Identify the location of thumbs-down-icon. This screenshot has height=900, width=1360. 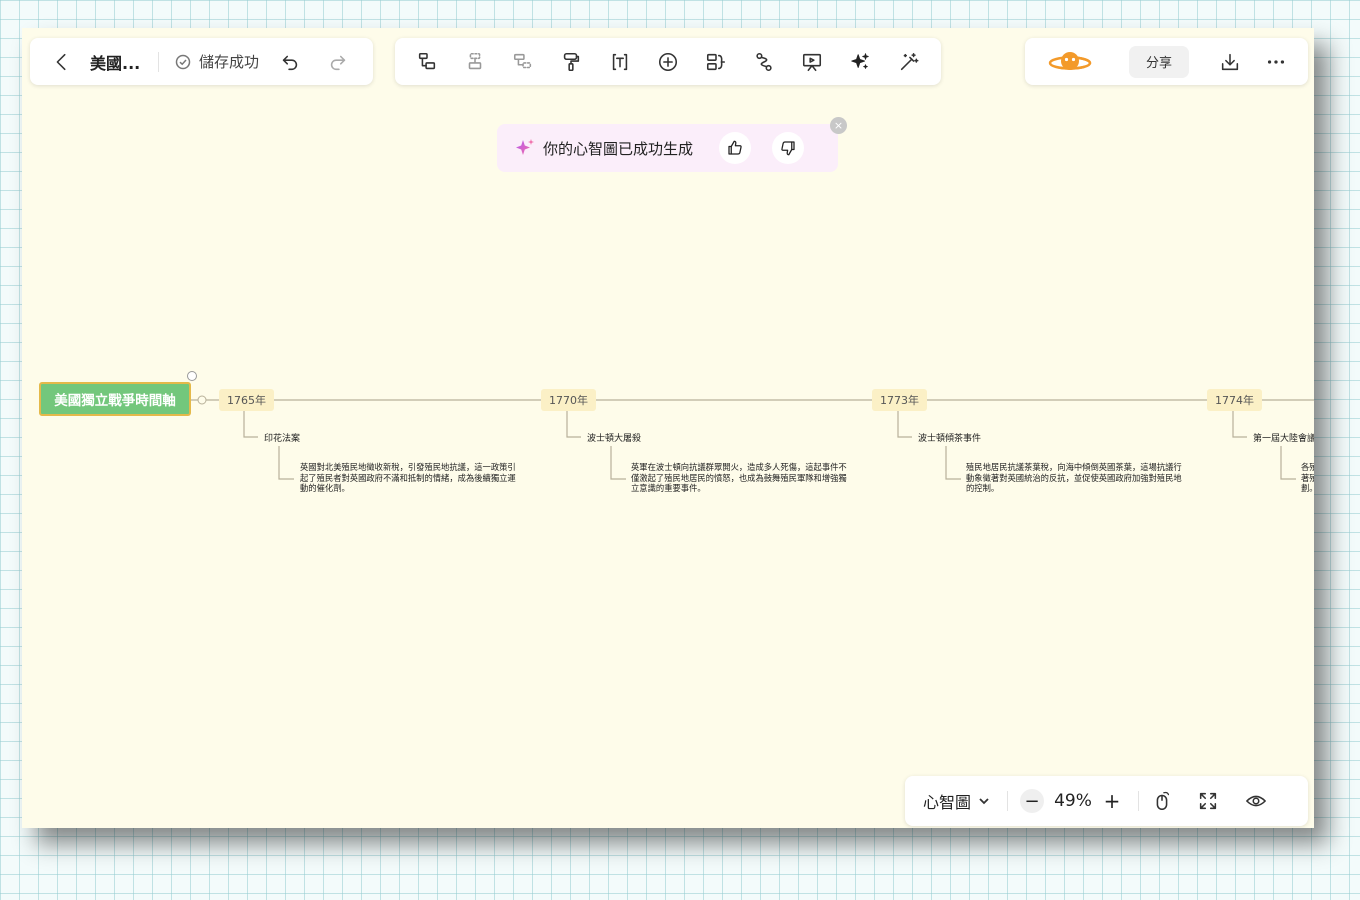
(788, 148).